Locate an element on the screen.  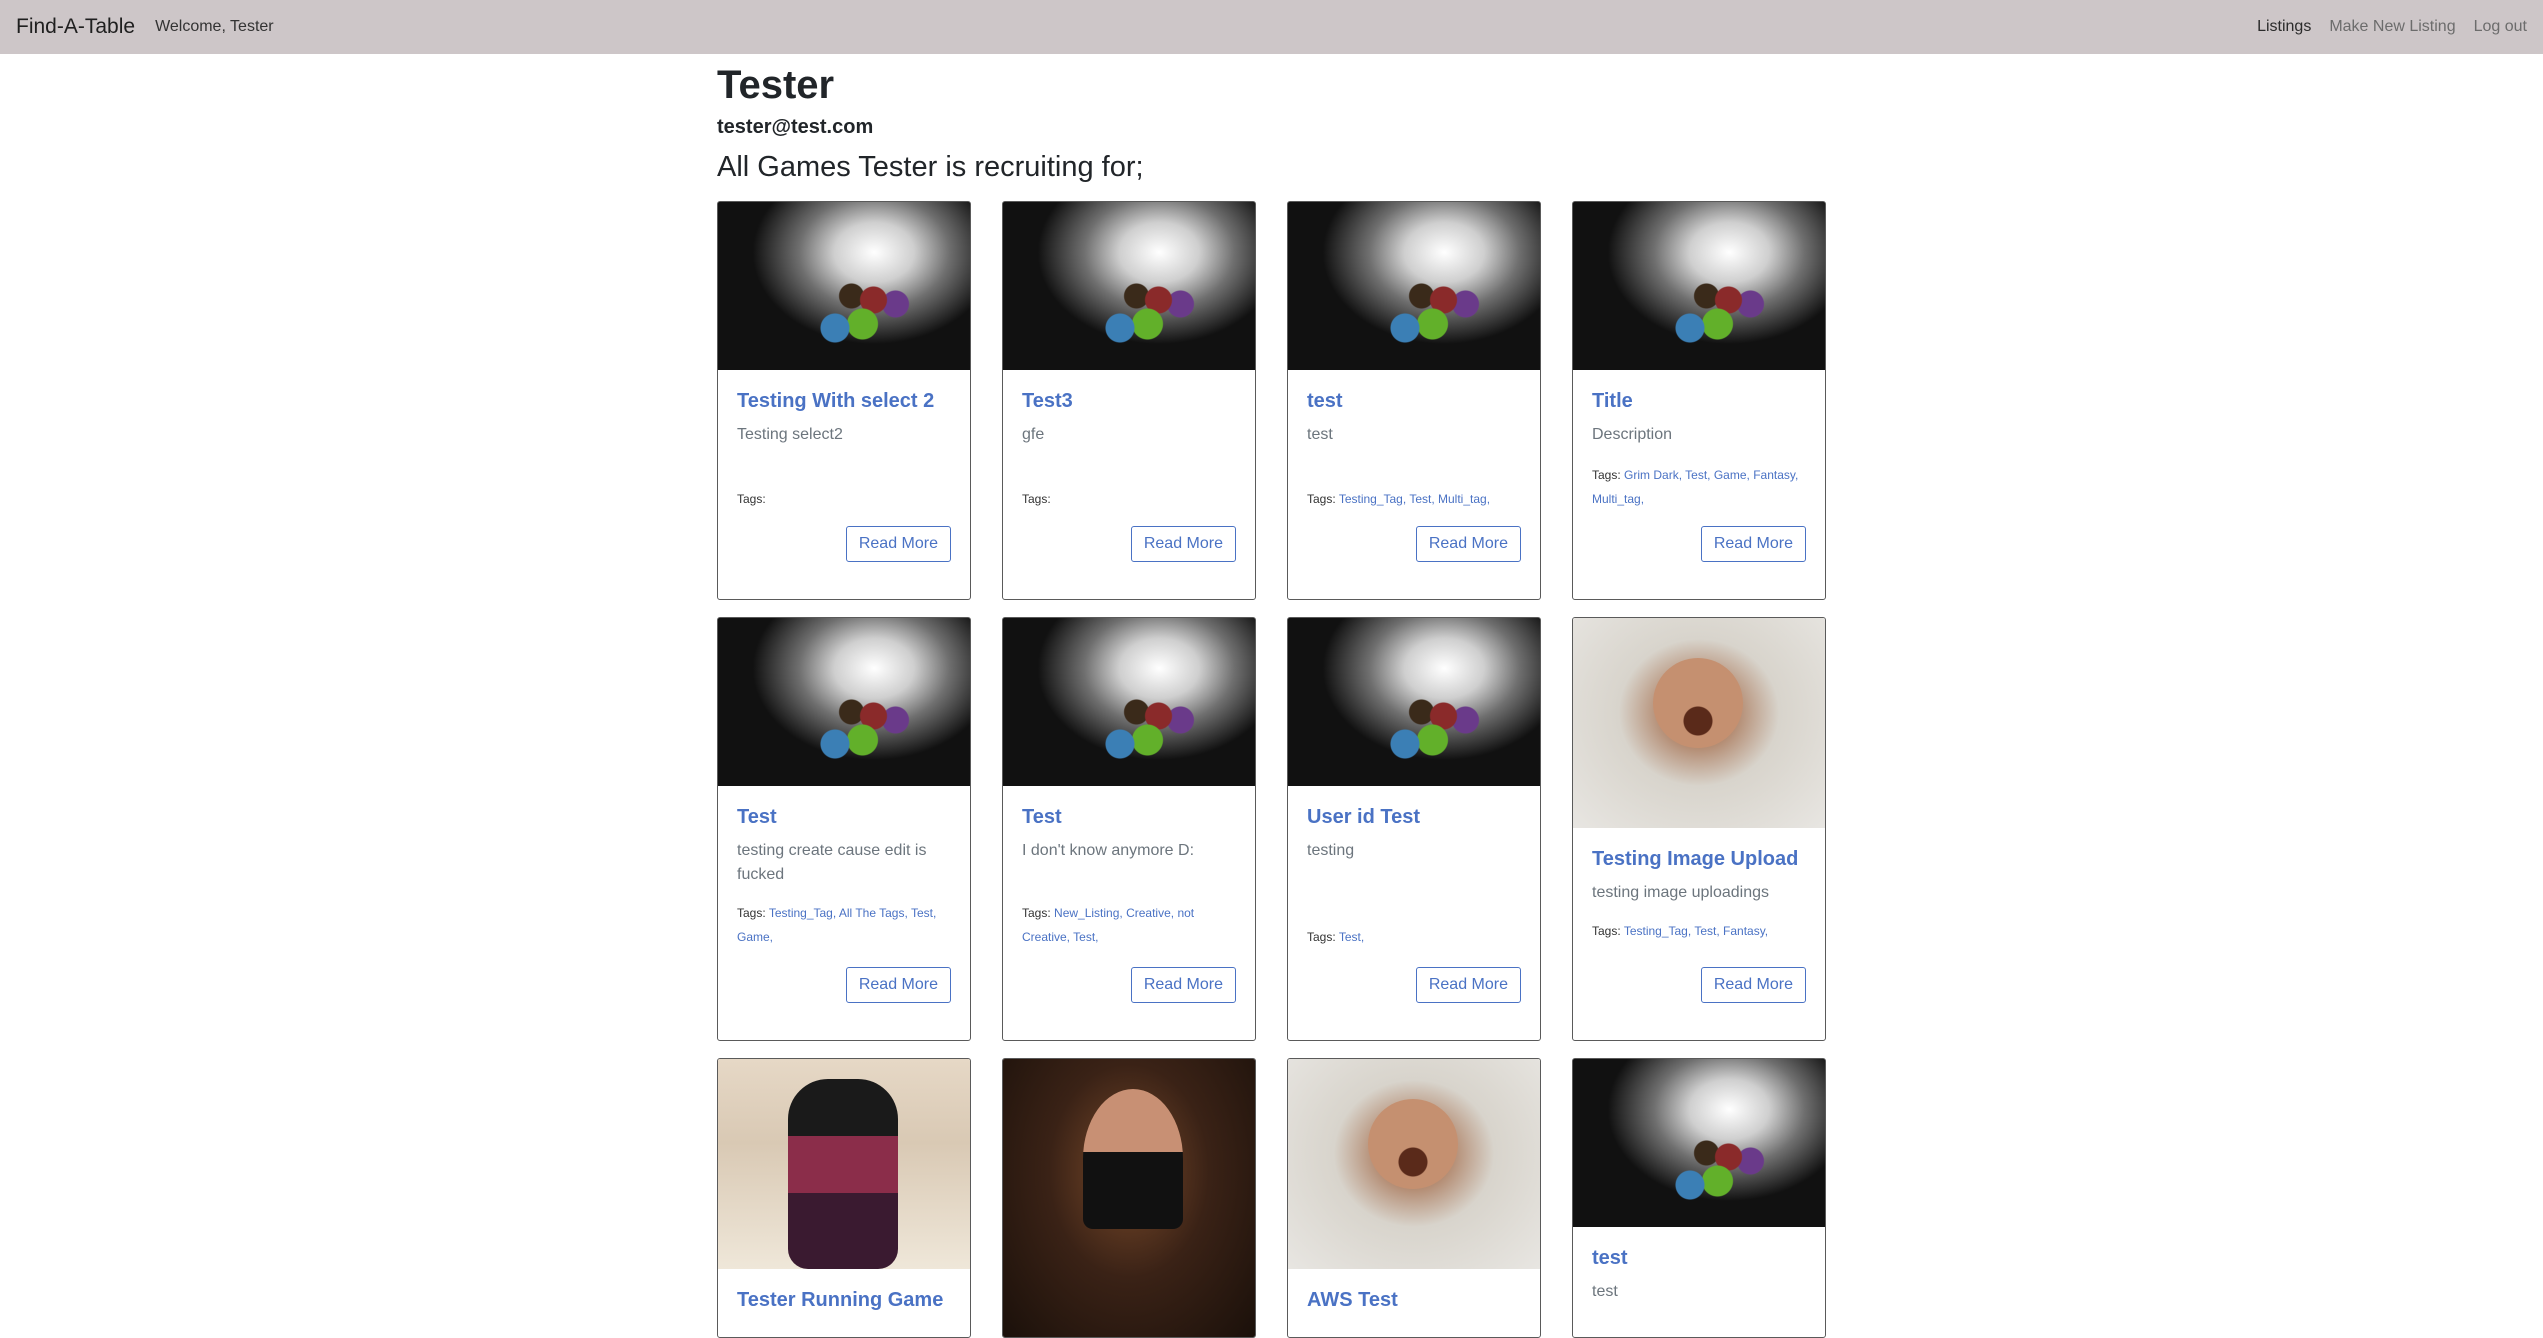
listing-card is located at coordinates (1129, 1198).